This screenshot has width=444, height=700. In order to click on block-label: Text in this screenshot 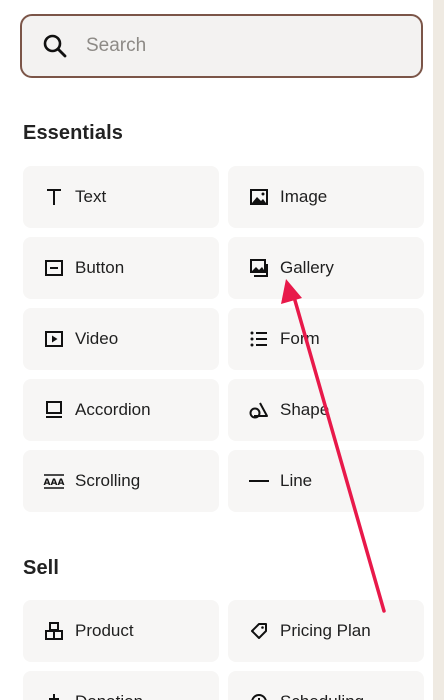, I will do `click(91, 196)`.